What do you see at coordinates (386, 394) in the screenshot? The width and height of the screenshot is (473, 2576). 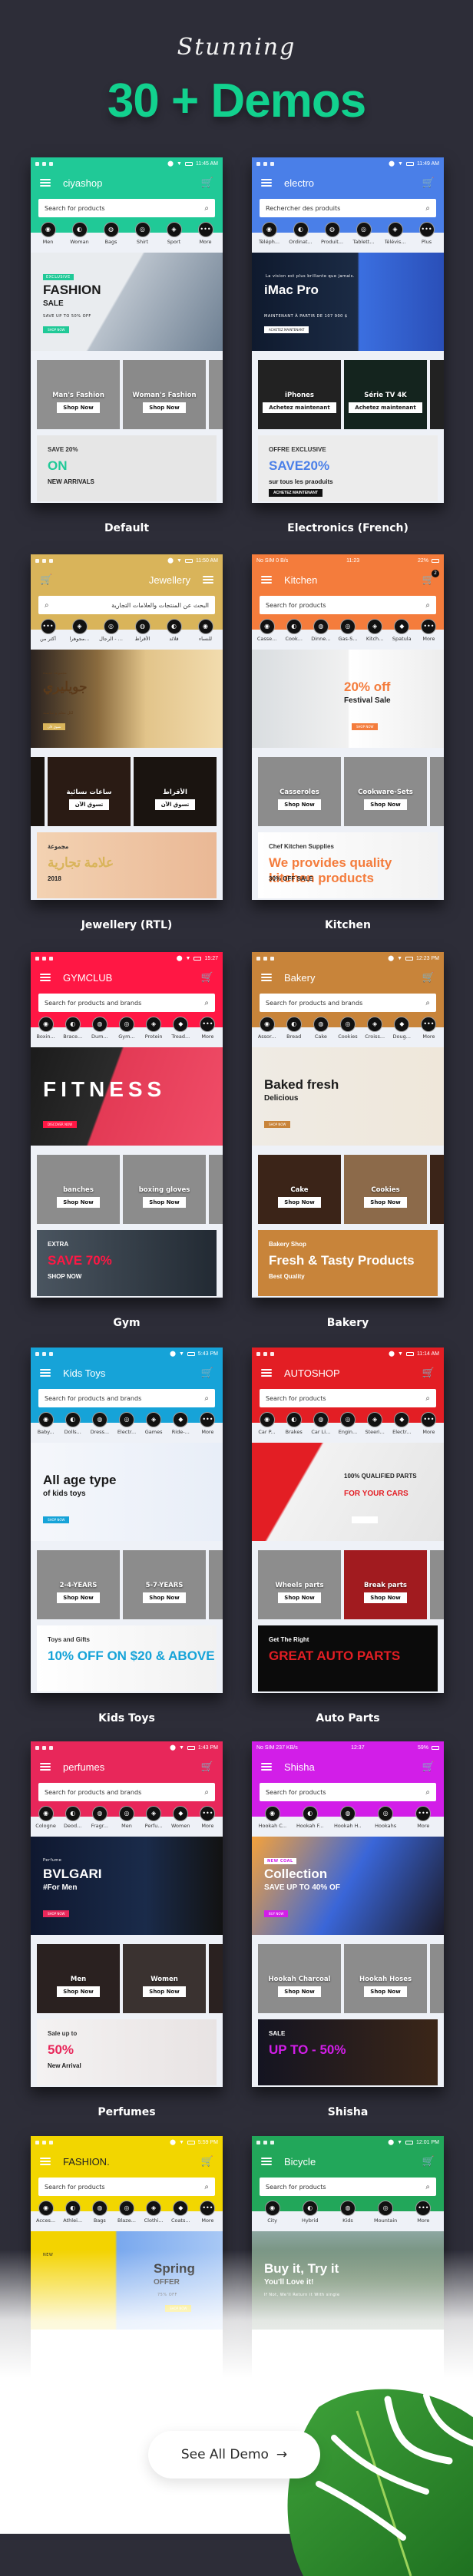 I see `category-tile: Série TV 4K Achetez maintenant` at bounding box center [386, 394].